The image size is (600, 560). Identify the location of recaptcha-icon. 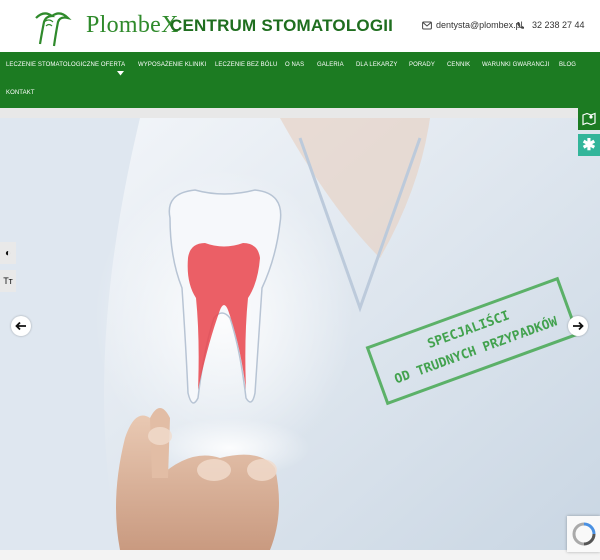
(584, 534).